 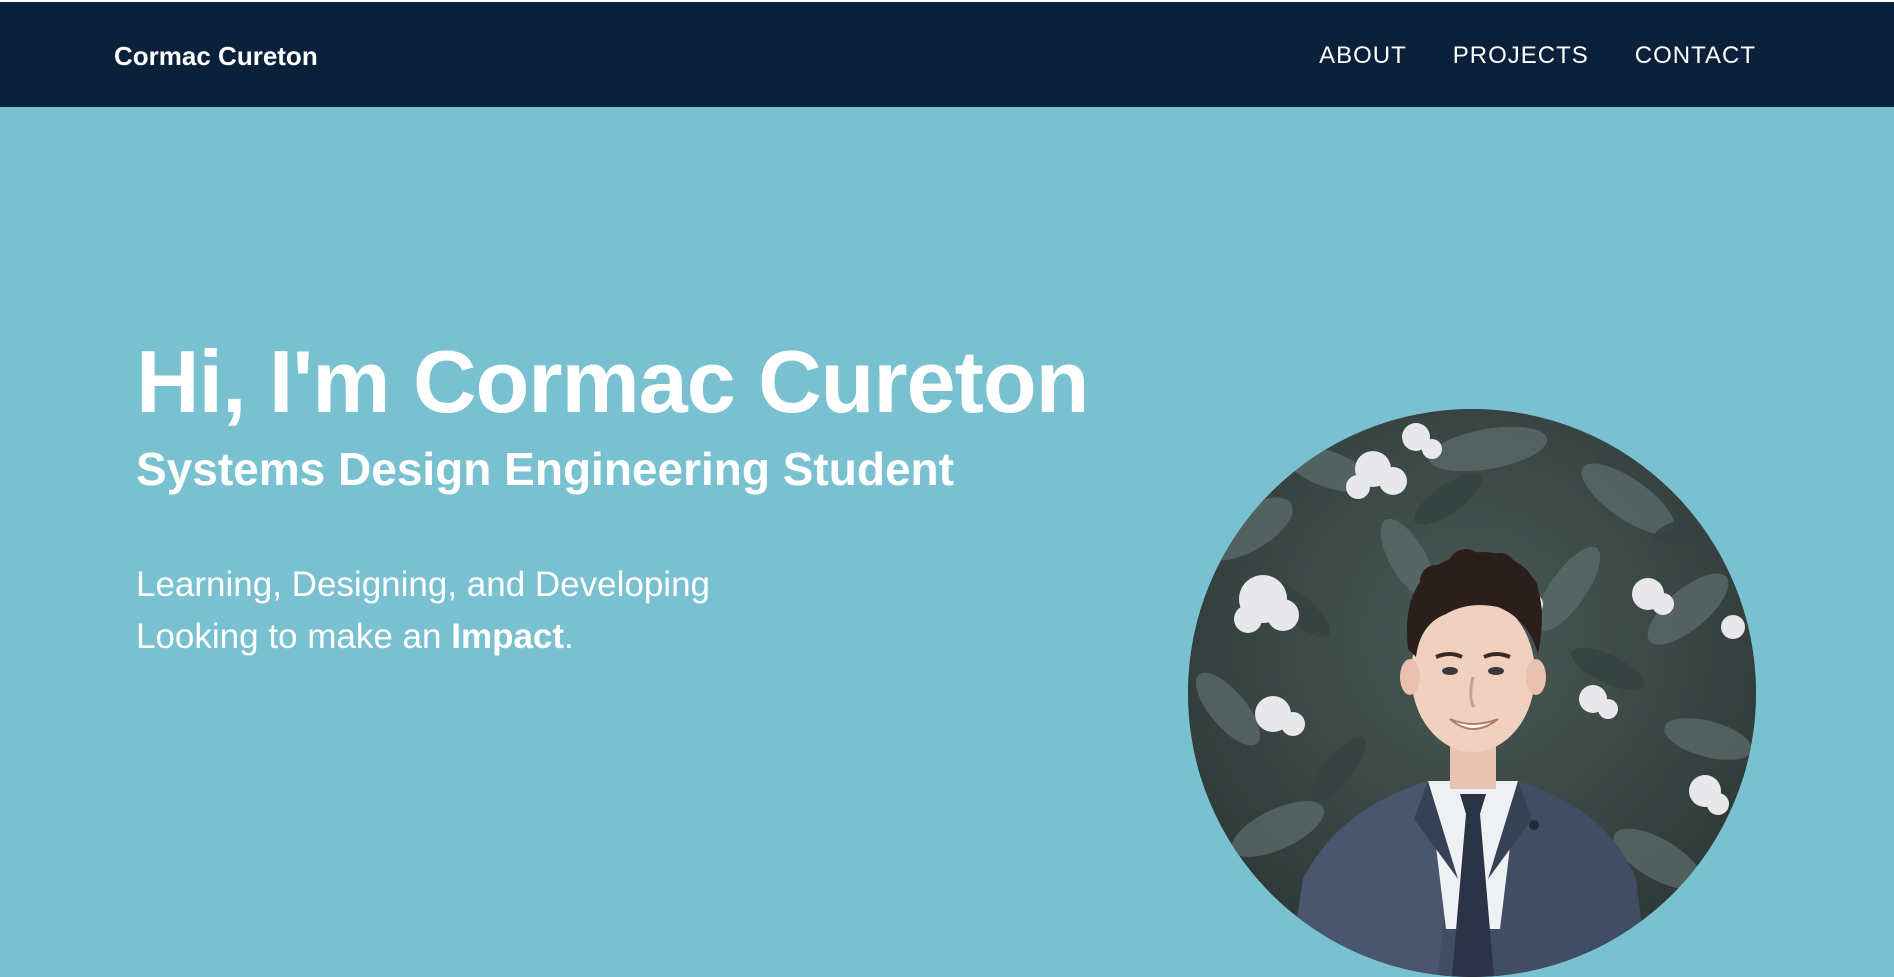 What do you see at coordinates (1521, 56) in the screenshot?
I see `nav-link-projects: PROJECTS` at bounding box center [1521, 56].